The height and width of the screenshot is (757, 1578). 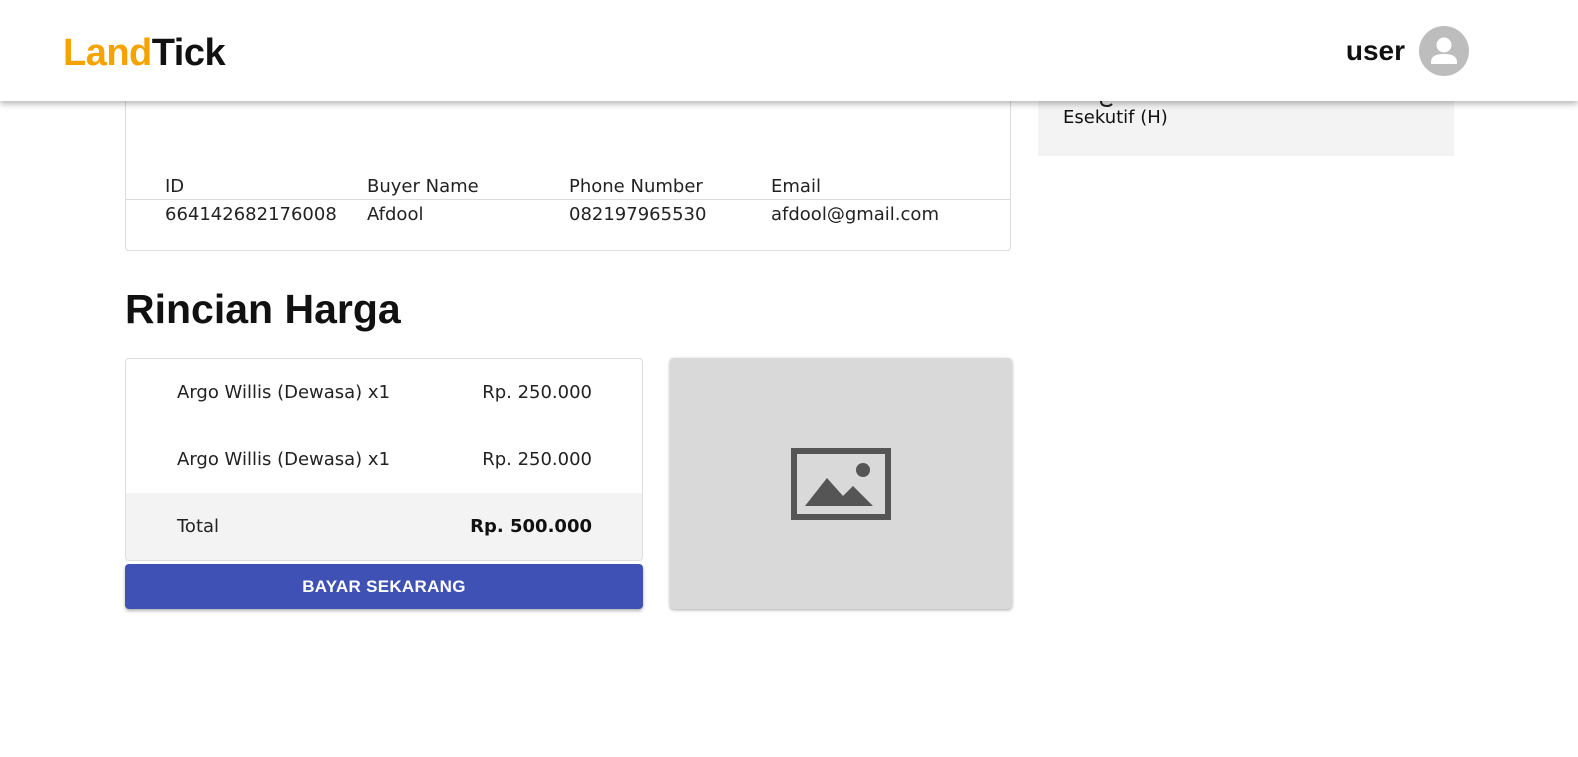 What do you see at coordinates (1444, 51) in the screenshot?
I see `account-circle-icon` at bounding box center [1444, 51].